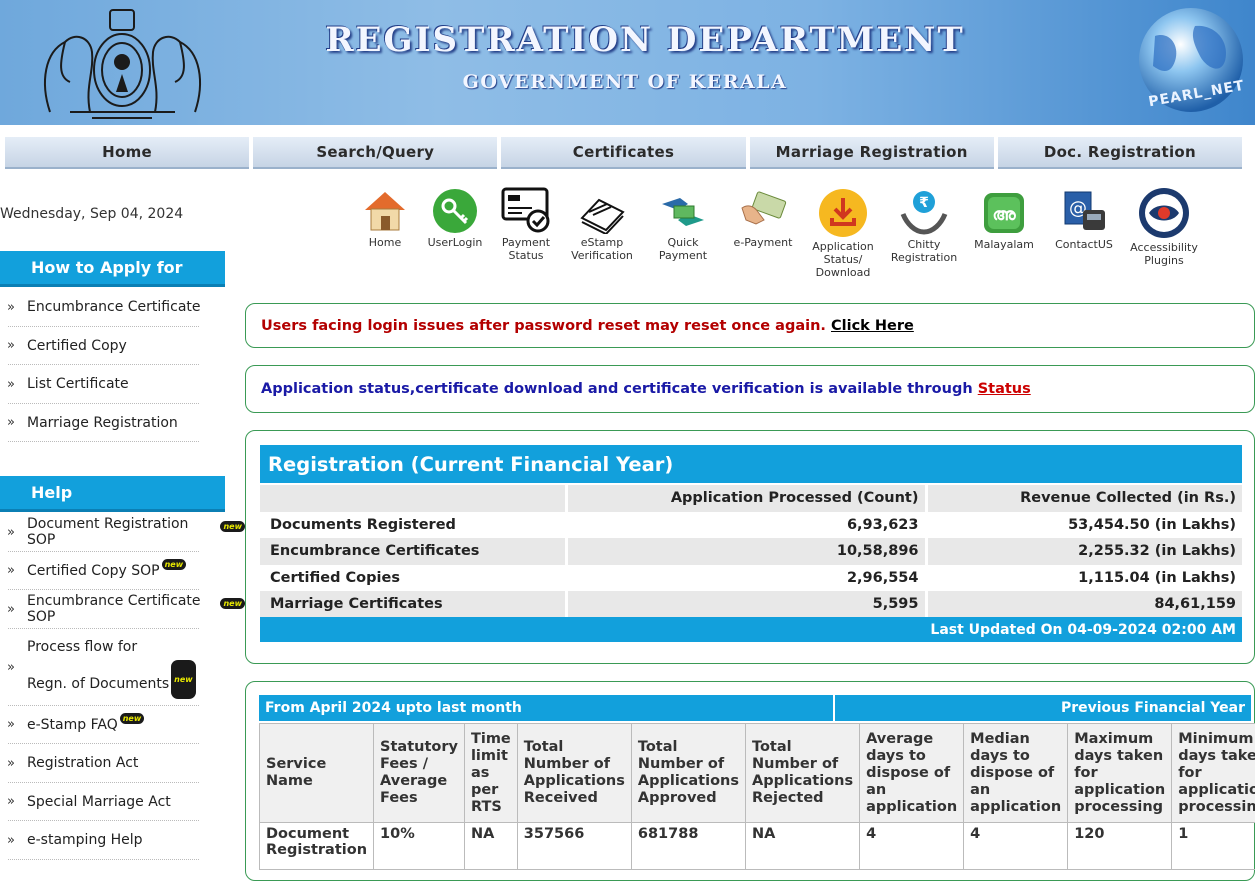 This screenshot has height=881, width=1255. Describe the element at coordinates (419, 773) in the screenshot. I see `column-header: Statutory Fees / Average Fees` at that location.